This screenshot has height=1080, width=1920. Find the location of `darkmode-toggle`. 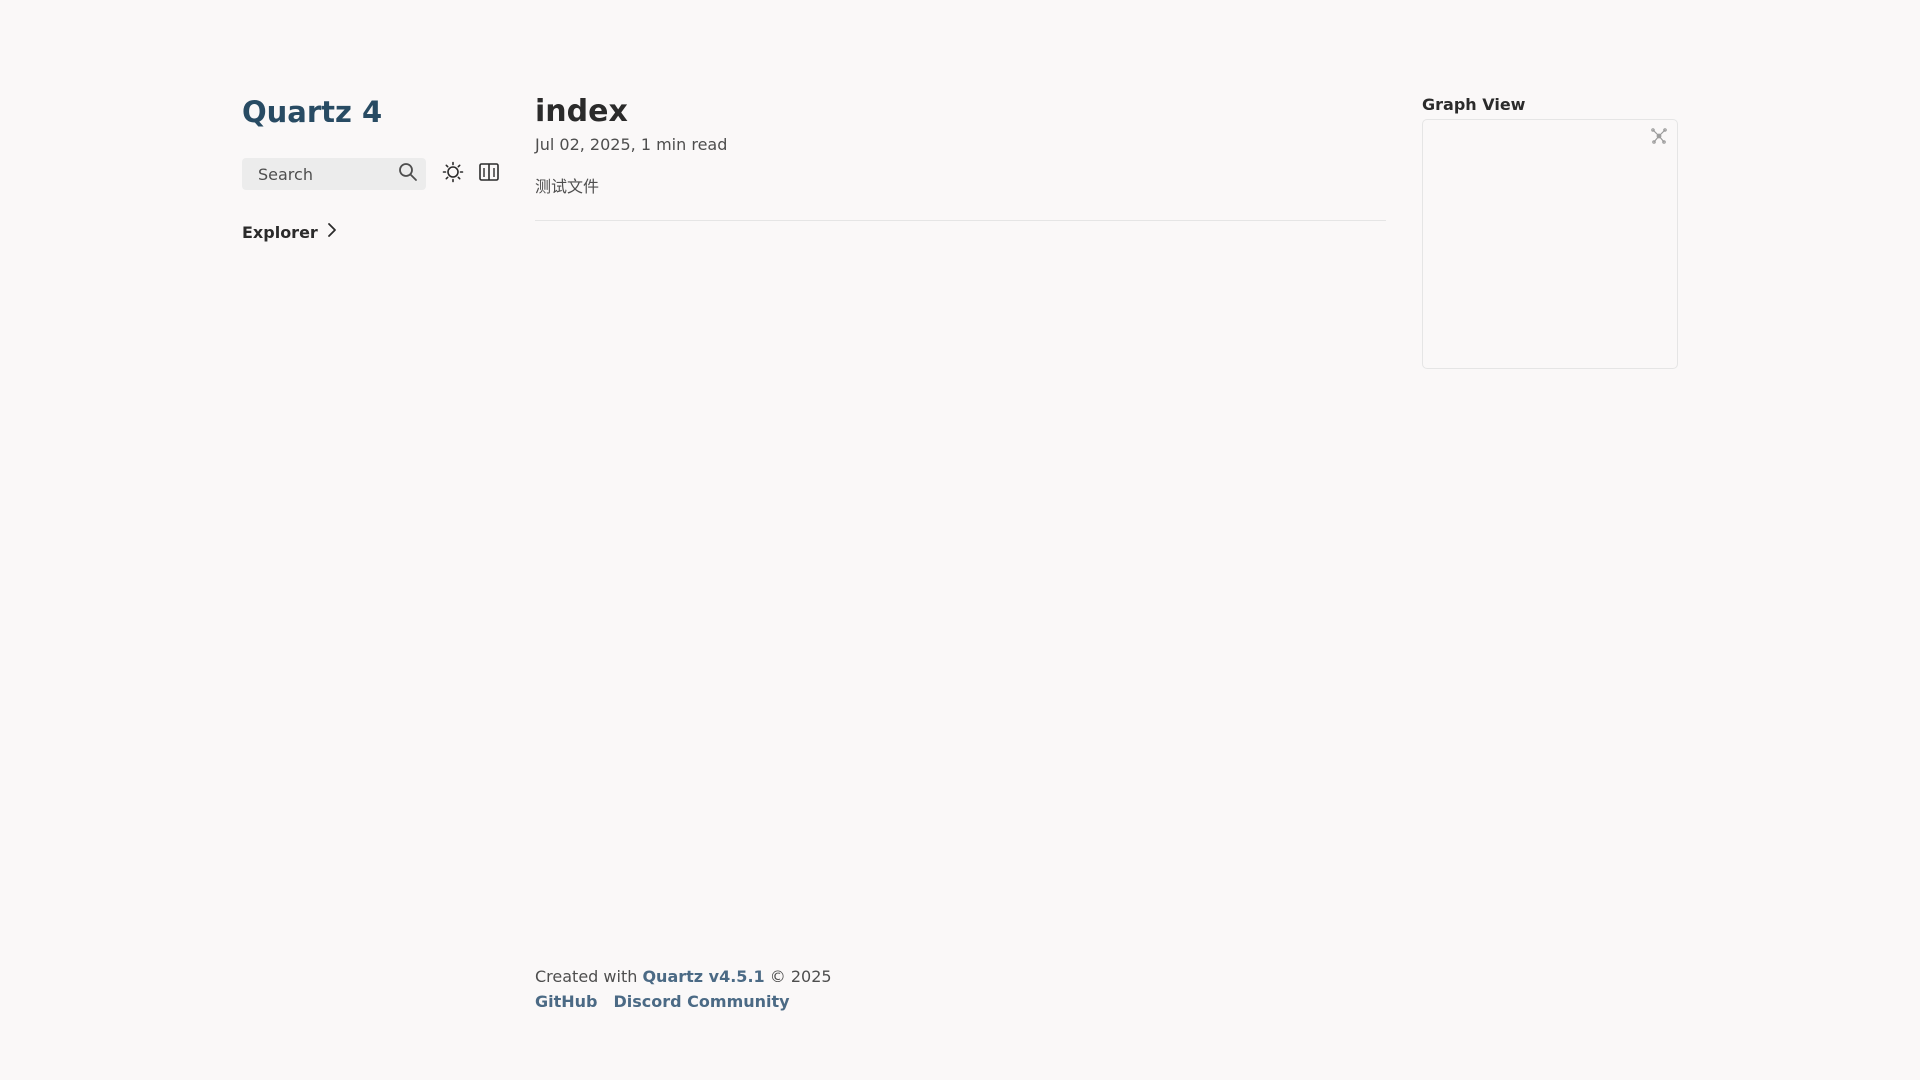

darkmode-toggle is located at coordinates (453, 174).